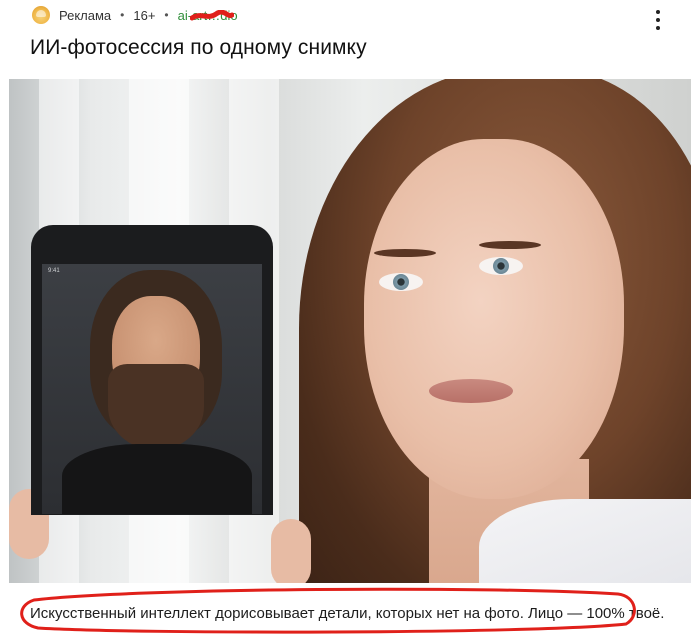  What do you see at coordinates (157, 479) in the screenshot?
I see `man-shirt` at bounding box center [157, 479].